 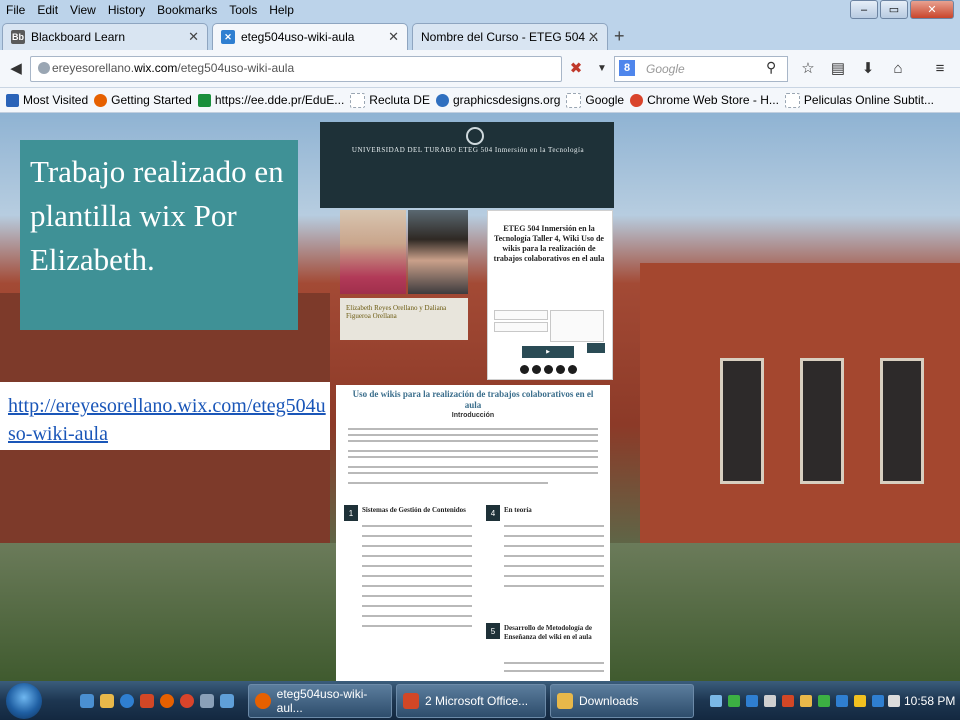 I want to click on start-button, so click(x=24, y=701).